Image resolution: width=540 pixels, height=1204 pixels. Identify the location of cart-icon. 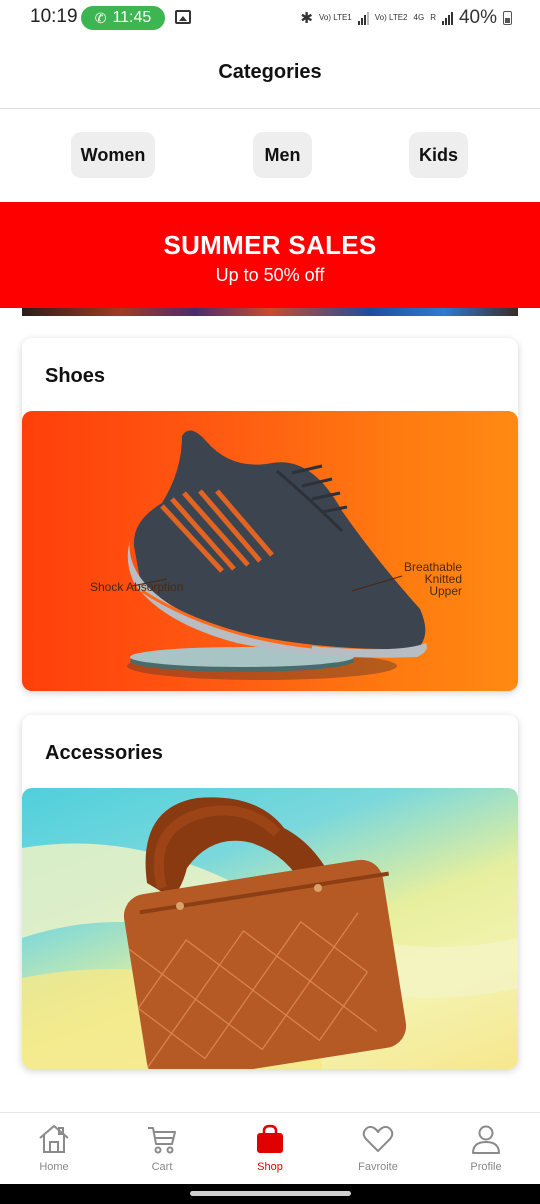
(162, 1140).